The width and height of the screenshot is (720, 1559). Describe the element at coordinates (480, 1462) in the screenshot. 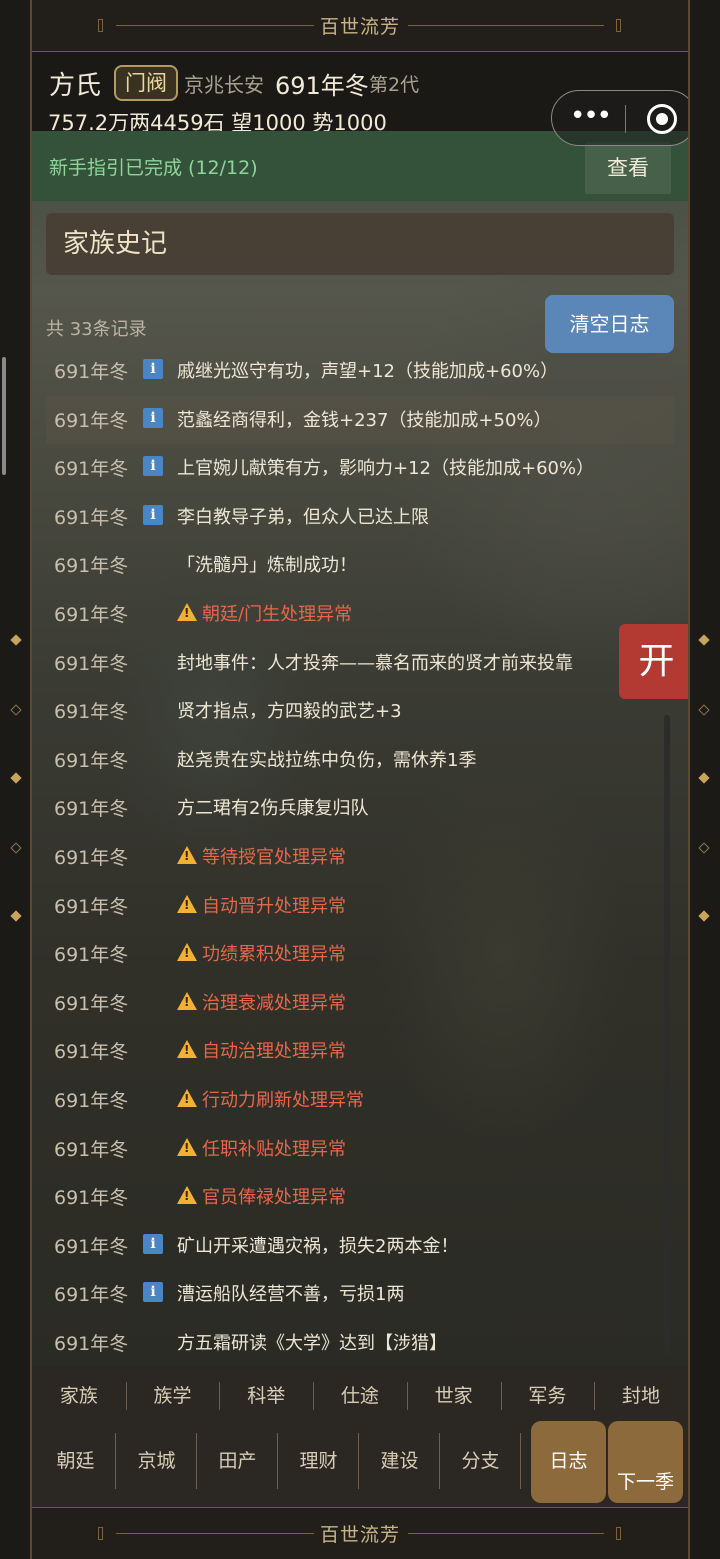

I see `nav-tab: 分支` at that location.